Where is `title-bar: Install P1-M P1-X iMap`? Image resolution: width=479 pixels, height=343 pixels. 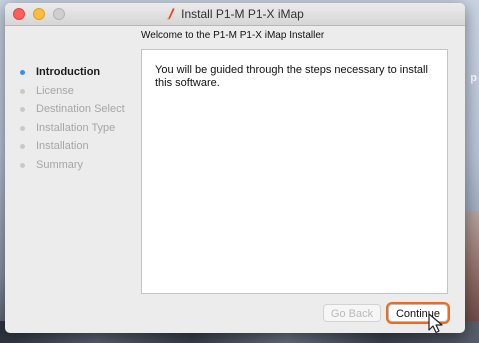 title-bar: Install P1-M P1-X iMap is located at coordinates (235, 14).